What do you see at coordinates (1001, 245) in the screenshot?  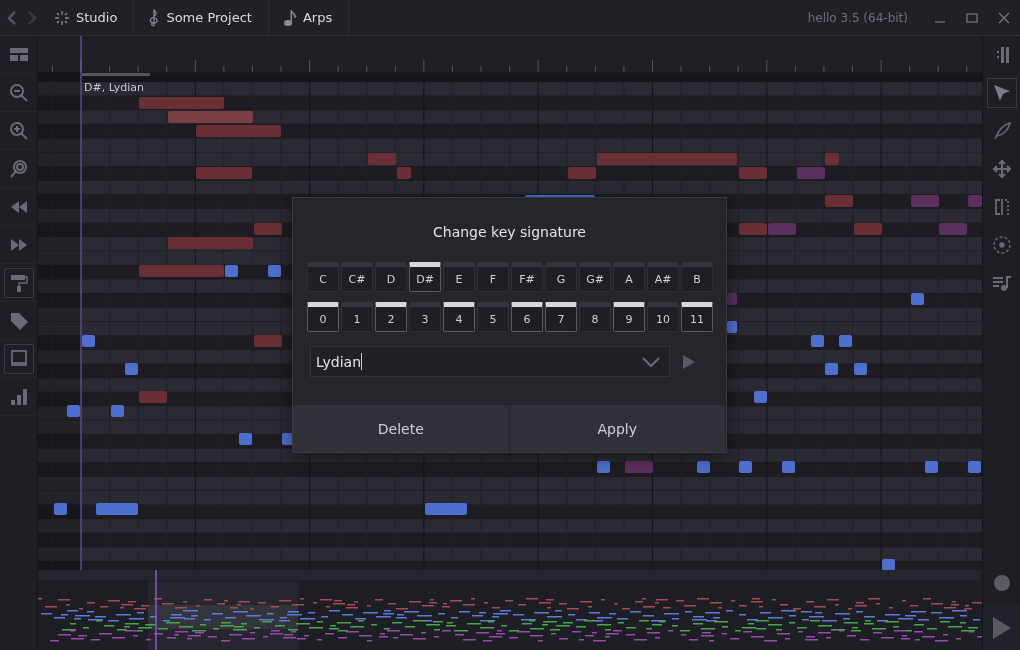 I see `dashed-circle-icon` at bounding box center [1001, 245].